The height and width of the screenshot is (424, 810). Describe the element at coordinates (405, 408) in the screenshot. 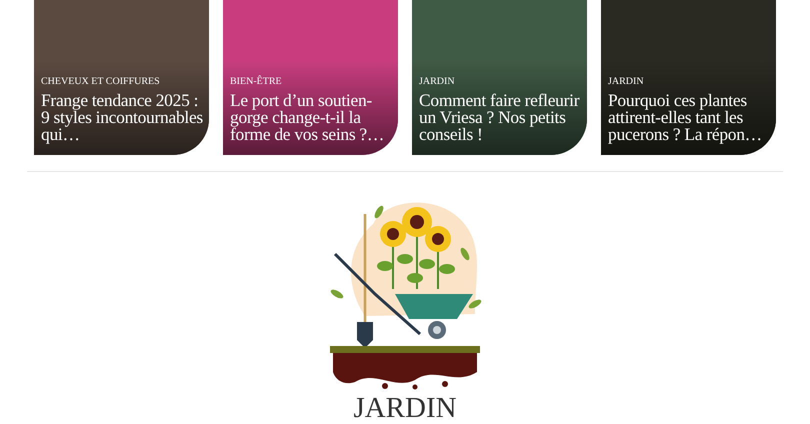

I see `section-title: JARDIN` at that location.